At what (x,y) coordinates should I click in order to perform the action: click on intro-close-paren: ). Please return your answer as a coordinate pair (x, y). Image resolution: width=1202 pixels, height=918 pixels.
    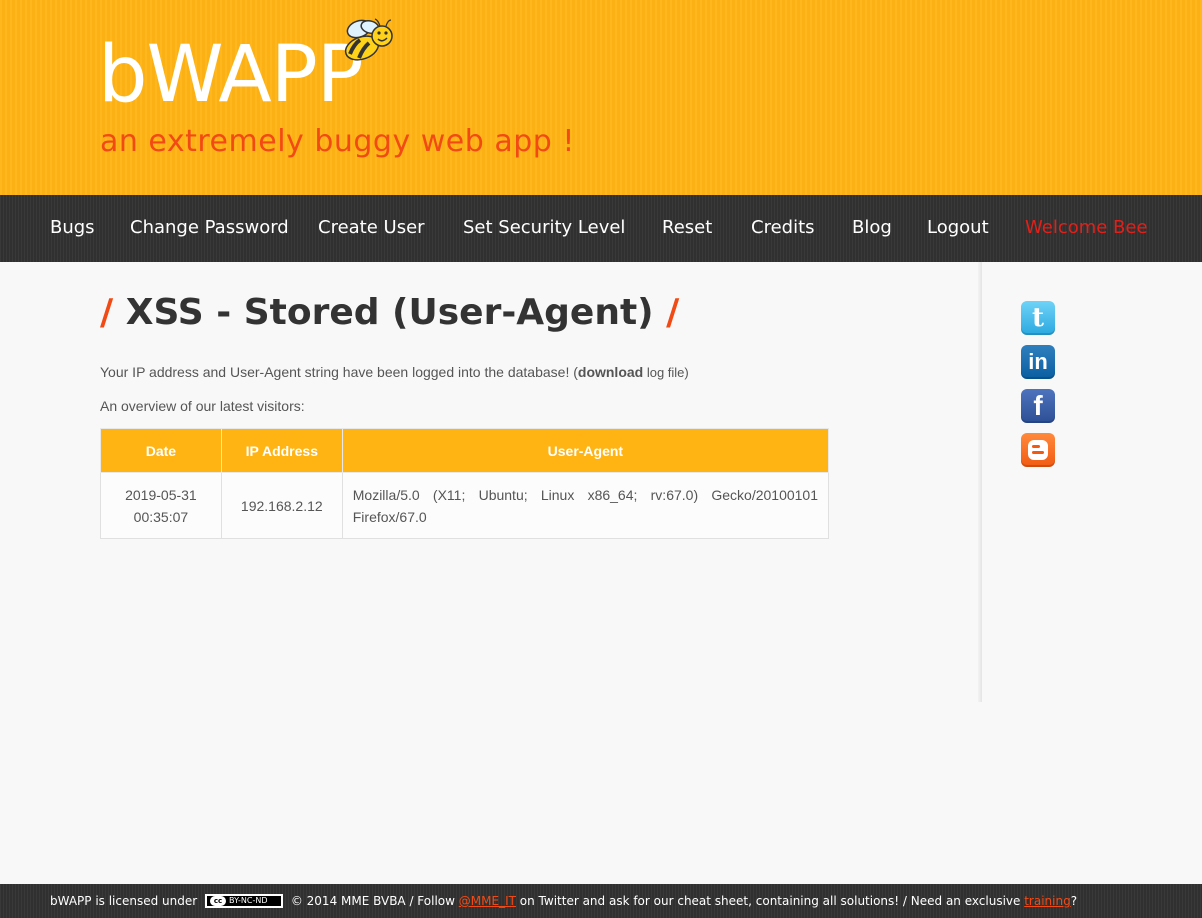
    Looking at the image, I should click on (686, 372).